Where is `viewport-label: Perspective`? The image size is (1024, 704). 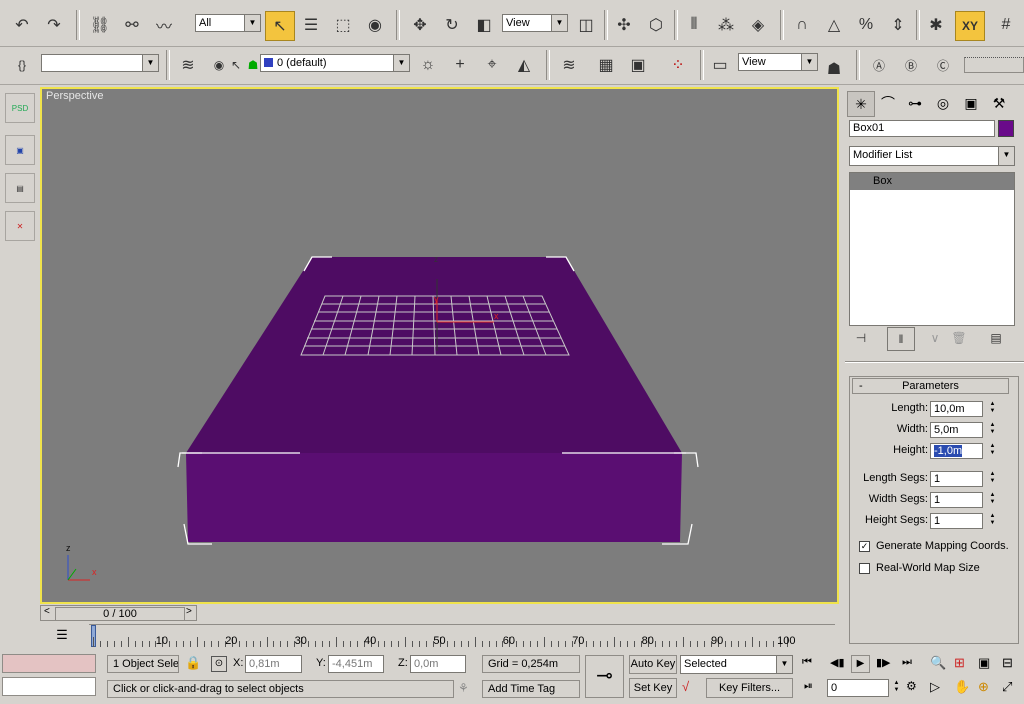
viewport-label: Perspective is located at coordinates (74, 96).